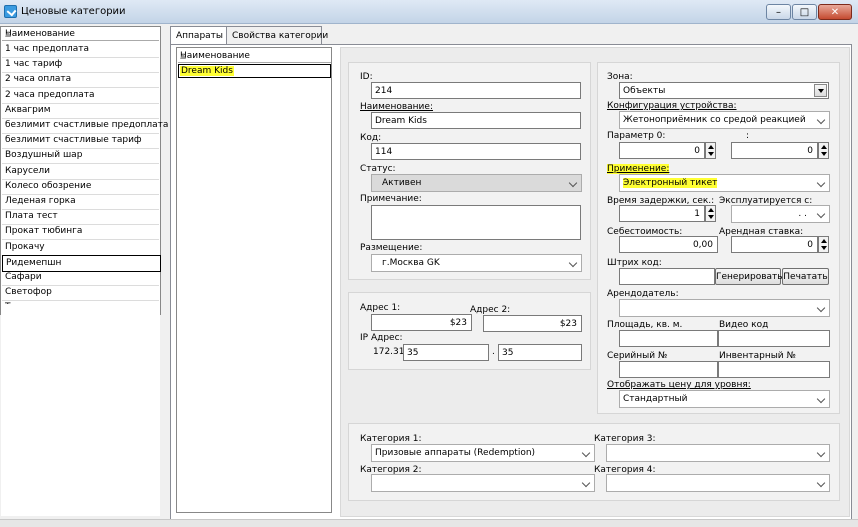 Image resolution: width=858 pixels, height=527 pixels. Describe the element at coordinates (80, 50) in the screenshot. I see `list-item: 1 час предоплата` at that location.